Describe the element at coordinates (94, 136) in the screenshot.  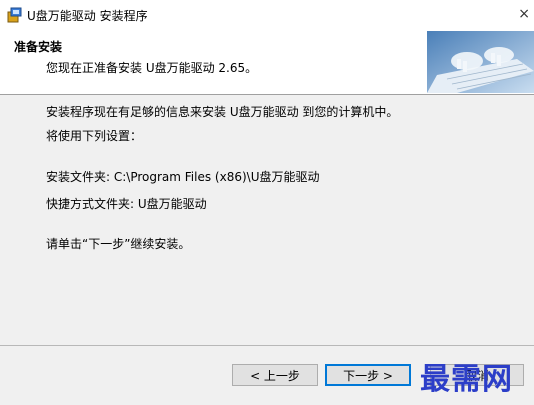
I see `settings-label: 将使用下列设置：` at that location.